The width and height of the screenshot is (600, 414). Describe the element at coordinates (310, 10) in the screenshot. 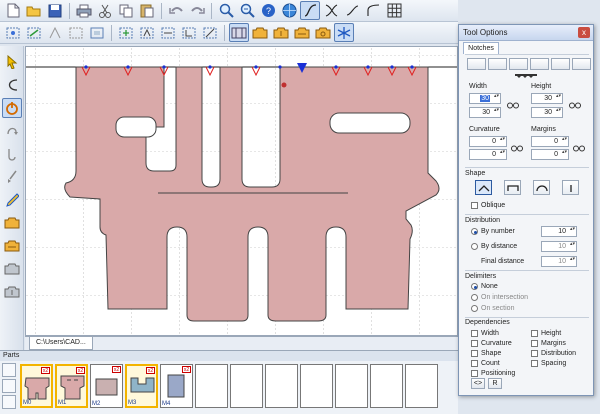

I see `curve-s-icon` at that location.